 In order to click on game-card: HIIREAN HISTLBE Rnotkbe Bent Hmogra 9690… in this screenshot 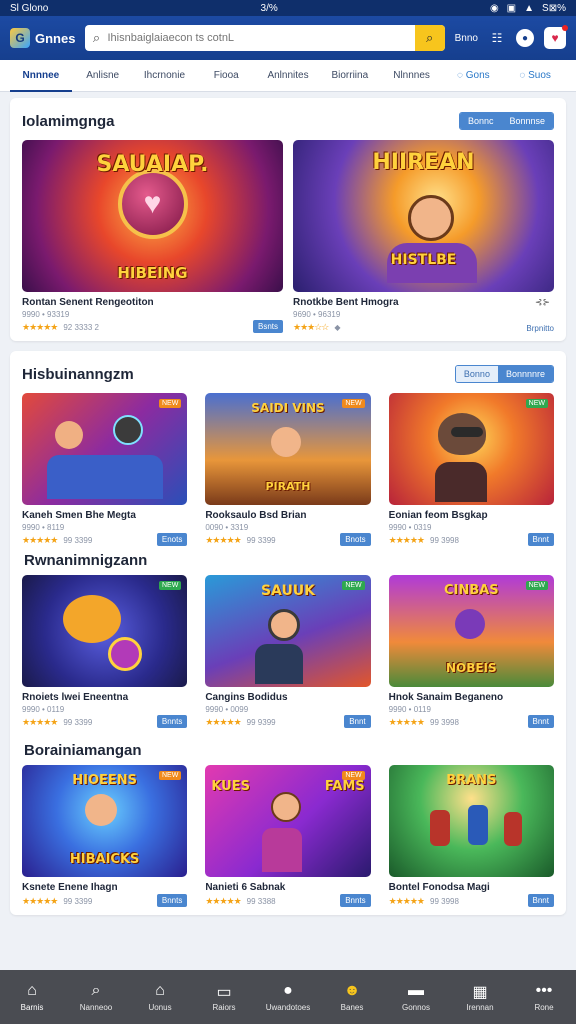, I will do `click(423, 236)`.